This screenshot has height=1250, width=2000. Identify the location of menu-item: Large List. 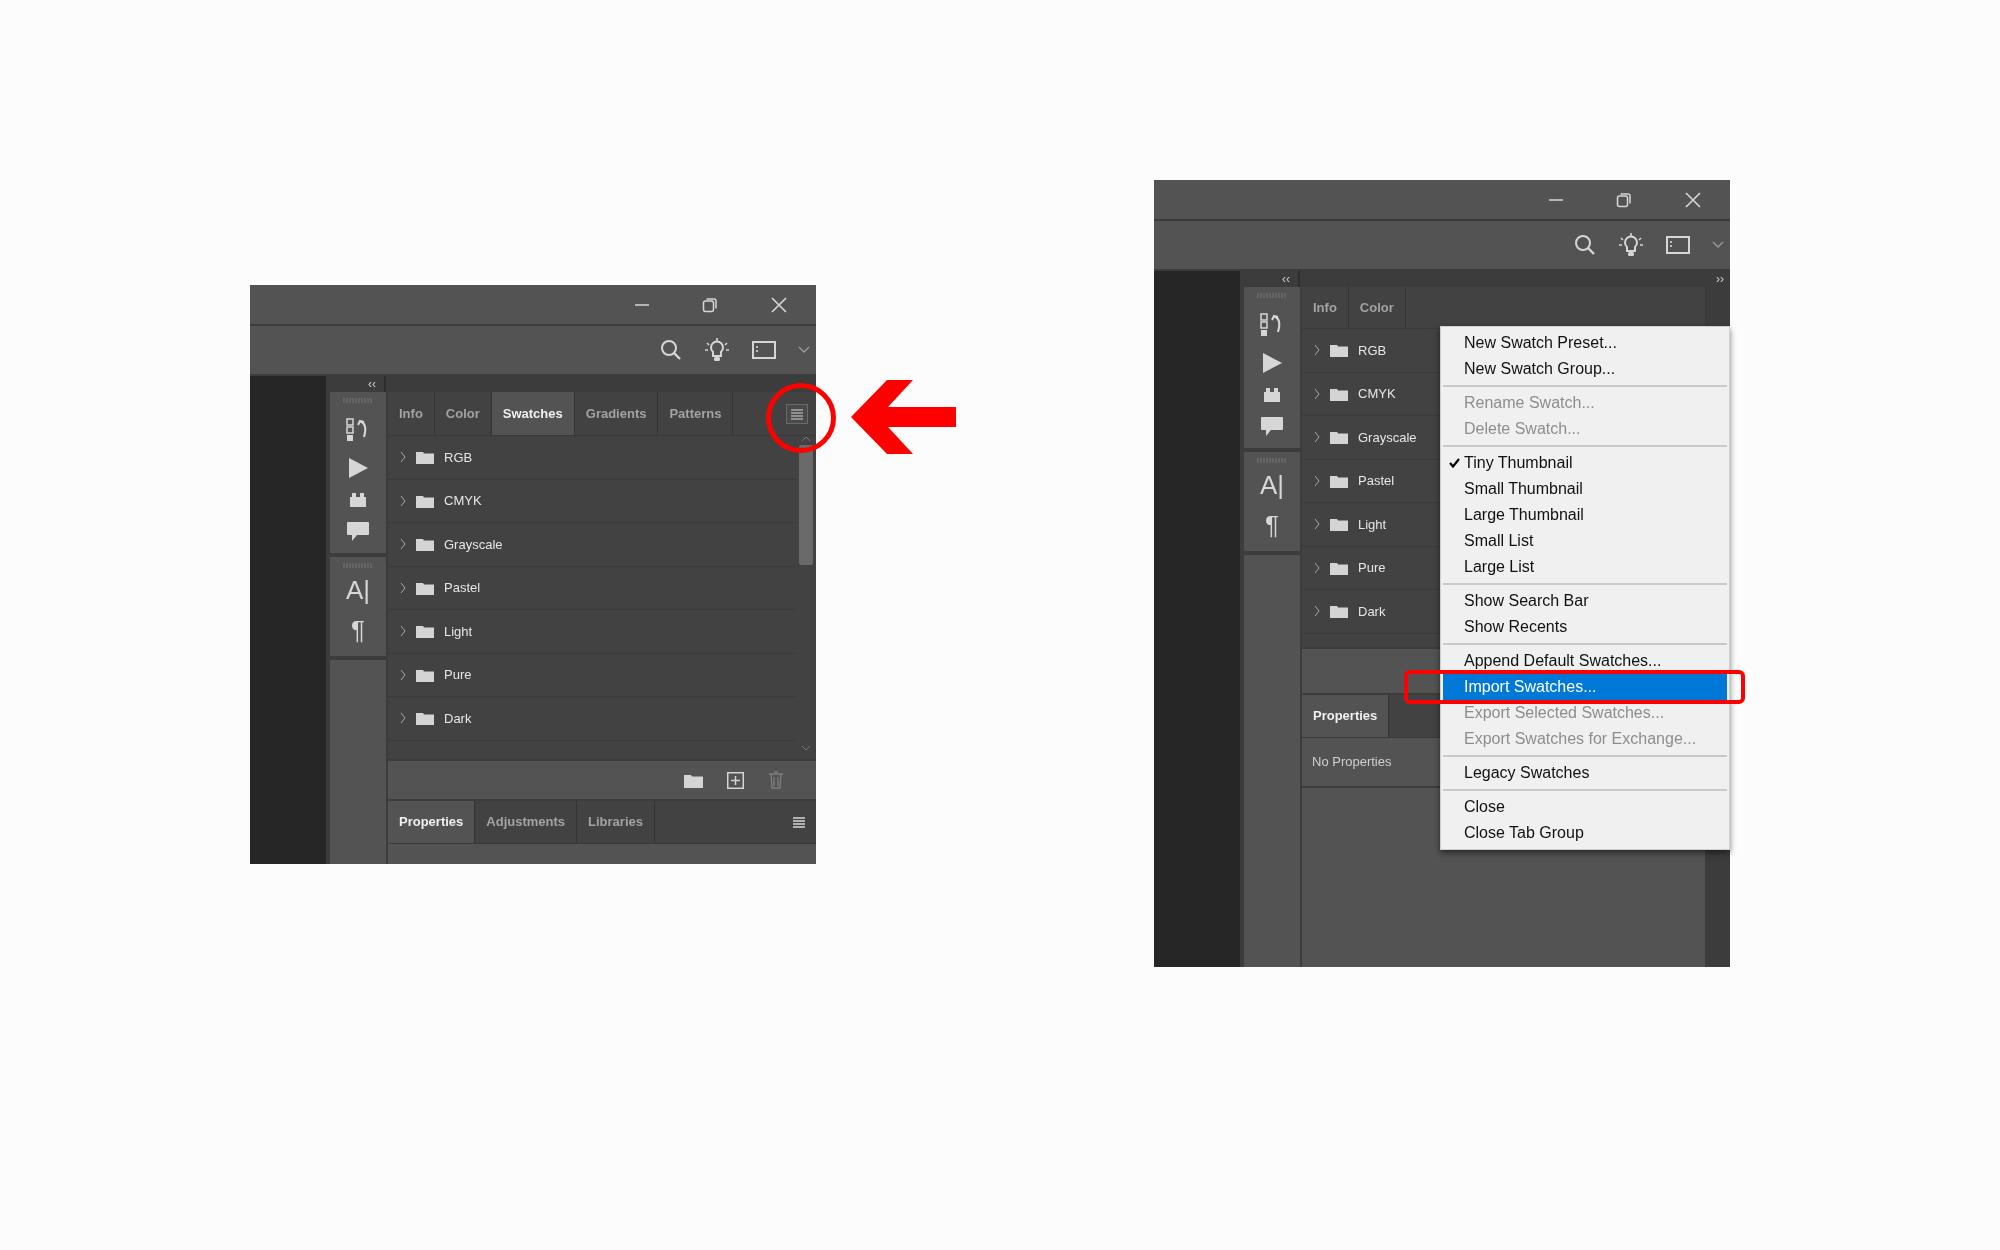
(1585, 567).